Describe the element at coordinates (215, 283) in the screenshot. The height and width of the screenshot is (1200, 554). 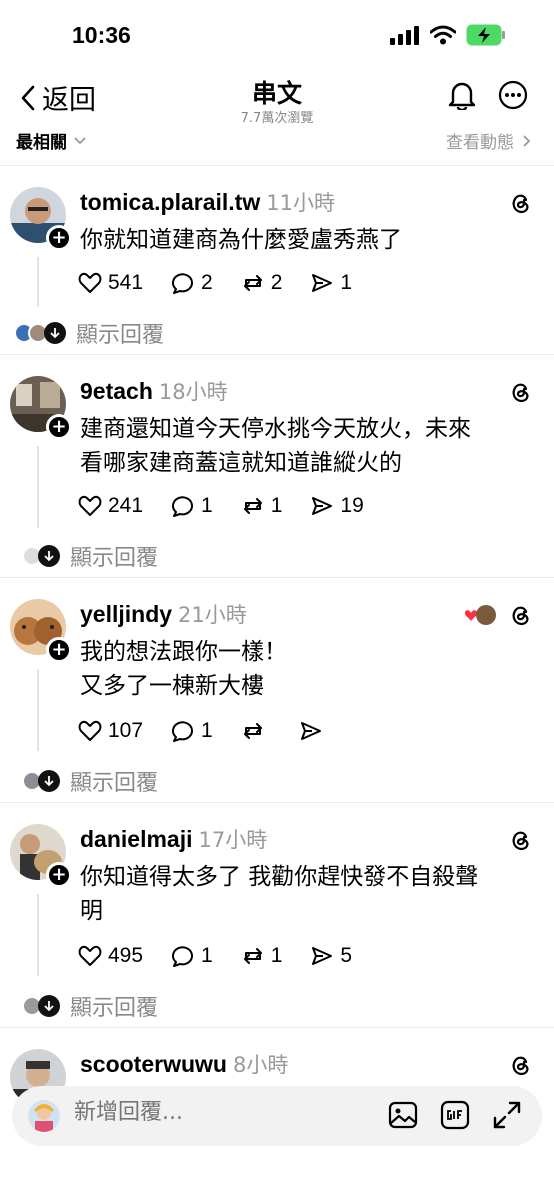
I see `post-actions: 541 2 2 1` at that location.